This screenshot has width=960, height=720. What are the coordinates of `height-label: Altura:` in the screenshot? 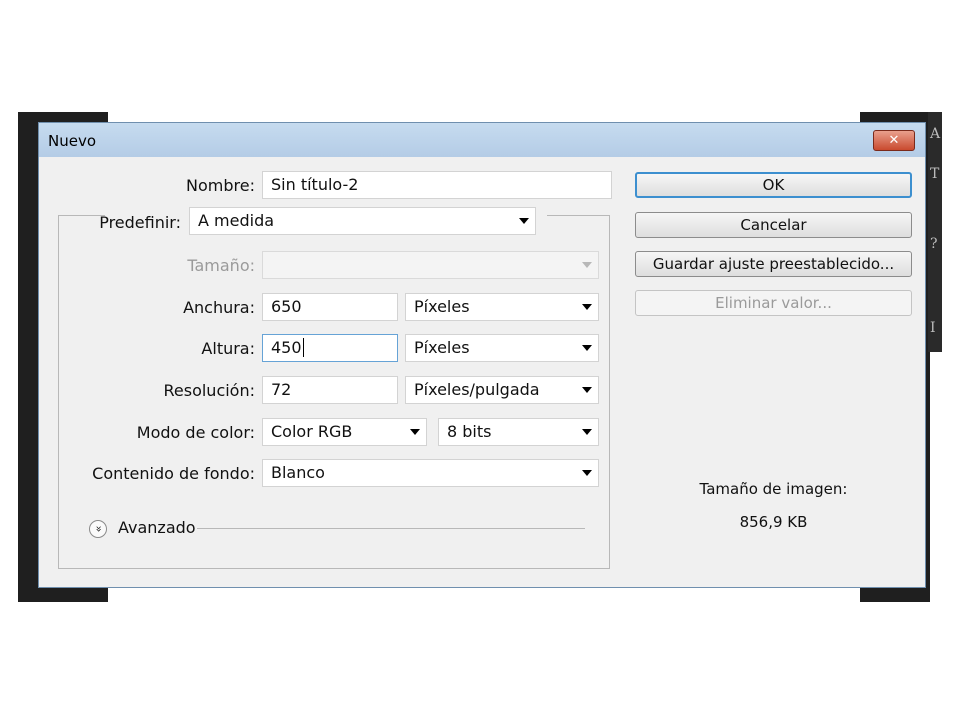 It's located at (228, 348).